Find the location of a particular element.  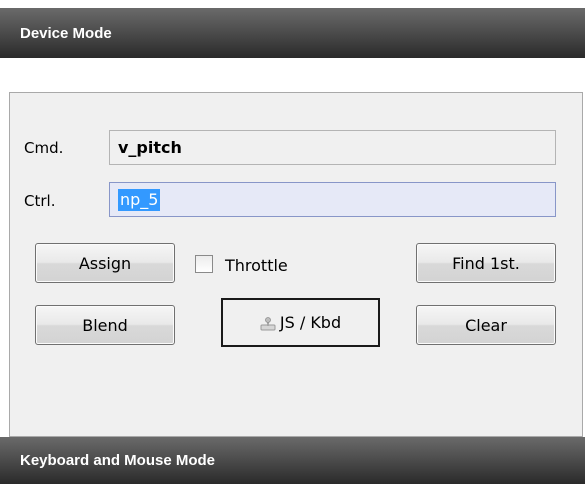

clear-button: Clear is located at coordinates (486, 325).